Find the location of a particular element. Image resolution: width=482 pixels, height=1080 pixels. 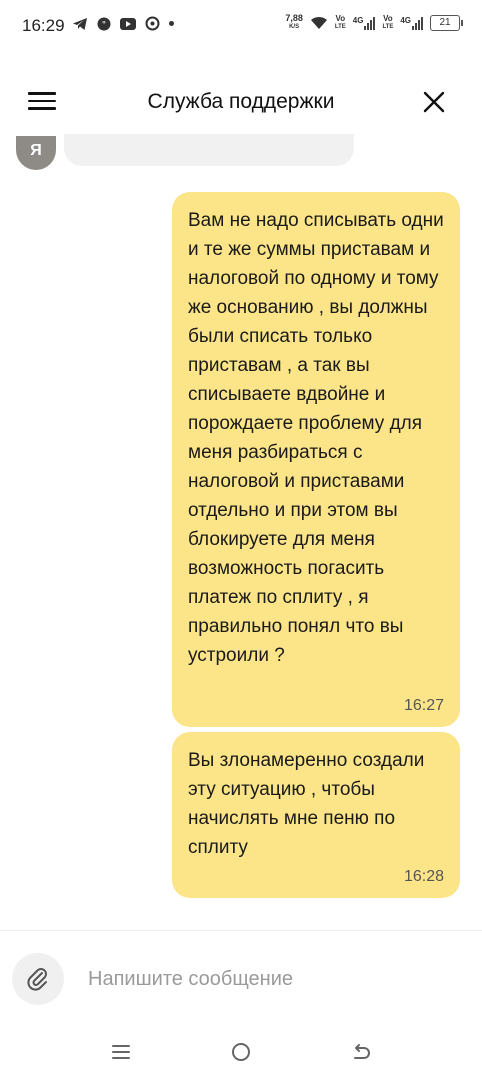

page-title: Служба поддержки is located at coordinates (241, 101).